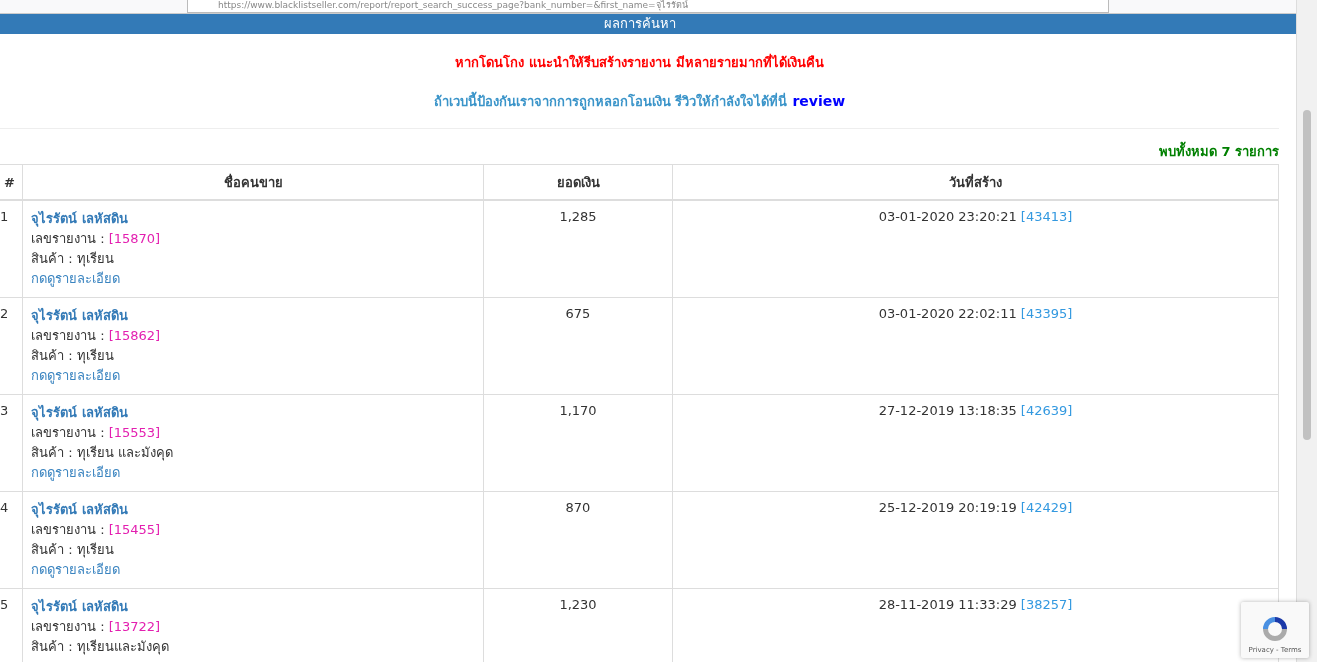  Describe the element at coordinates (1046, 216) in the screenshot. I see `report-id-link: [43413]` at that location.